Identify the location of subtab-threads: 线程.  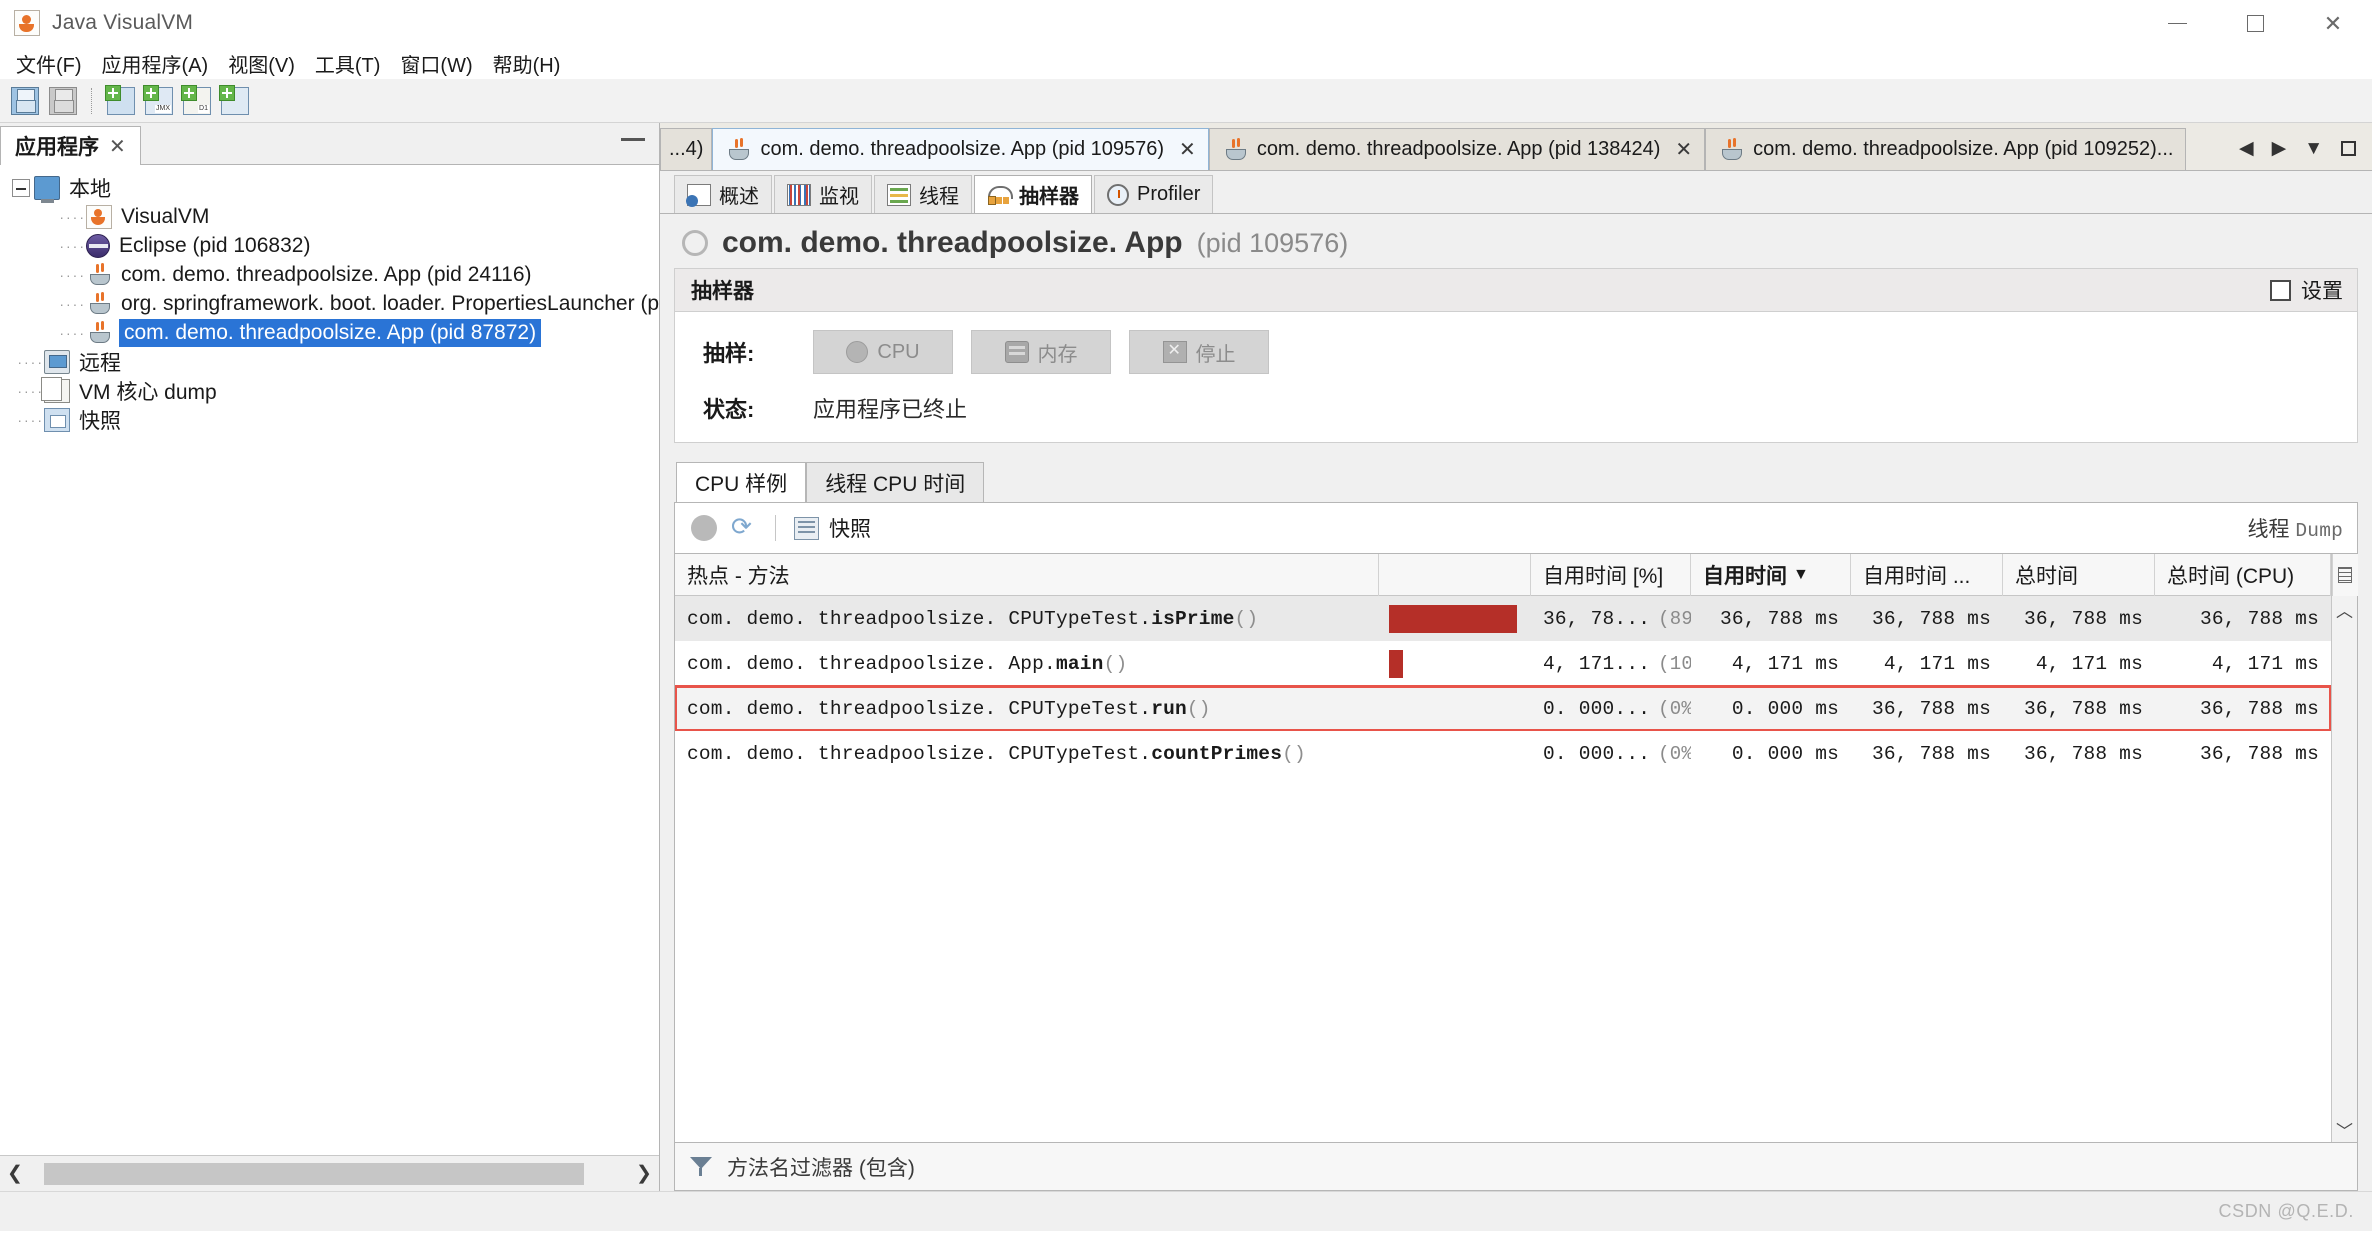
(923, 194).